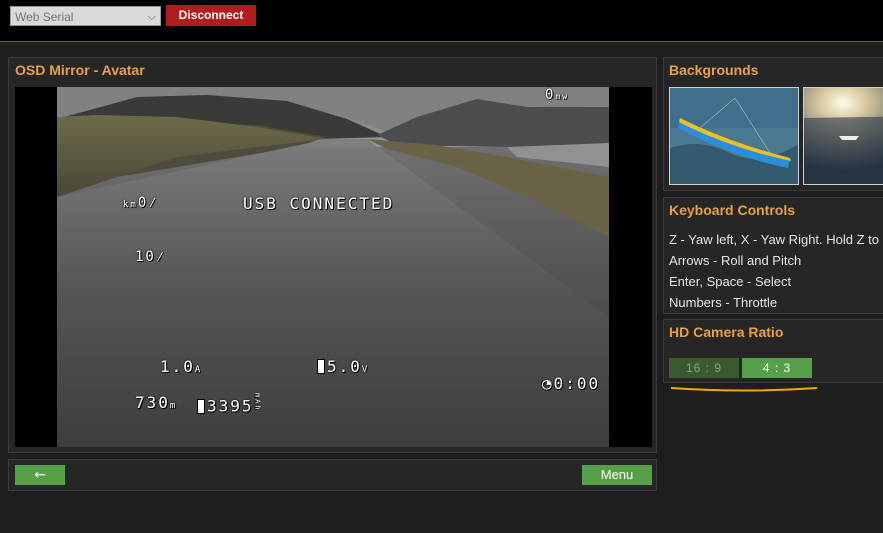 This screenshot has width=883, height=533. Describe the element at coordinates (80, 70) in the screenshot. I see `panel-title: OSD Mirror - Avatar` at that location.